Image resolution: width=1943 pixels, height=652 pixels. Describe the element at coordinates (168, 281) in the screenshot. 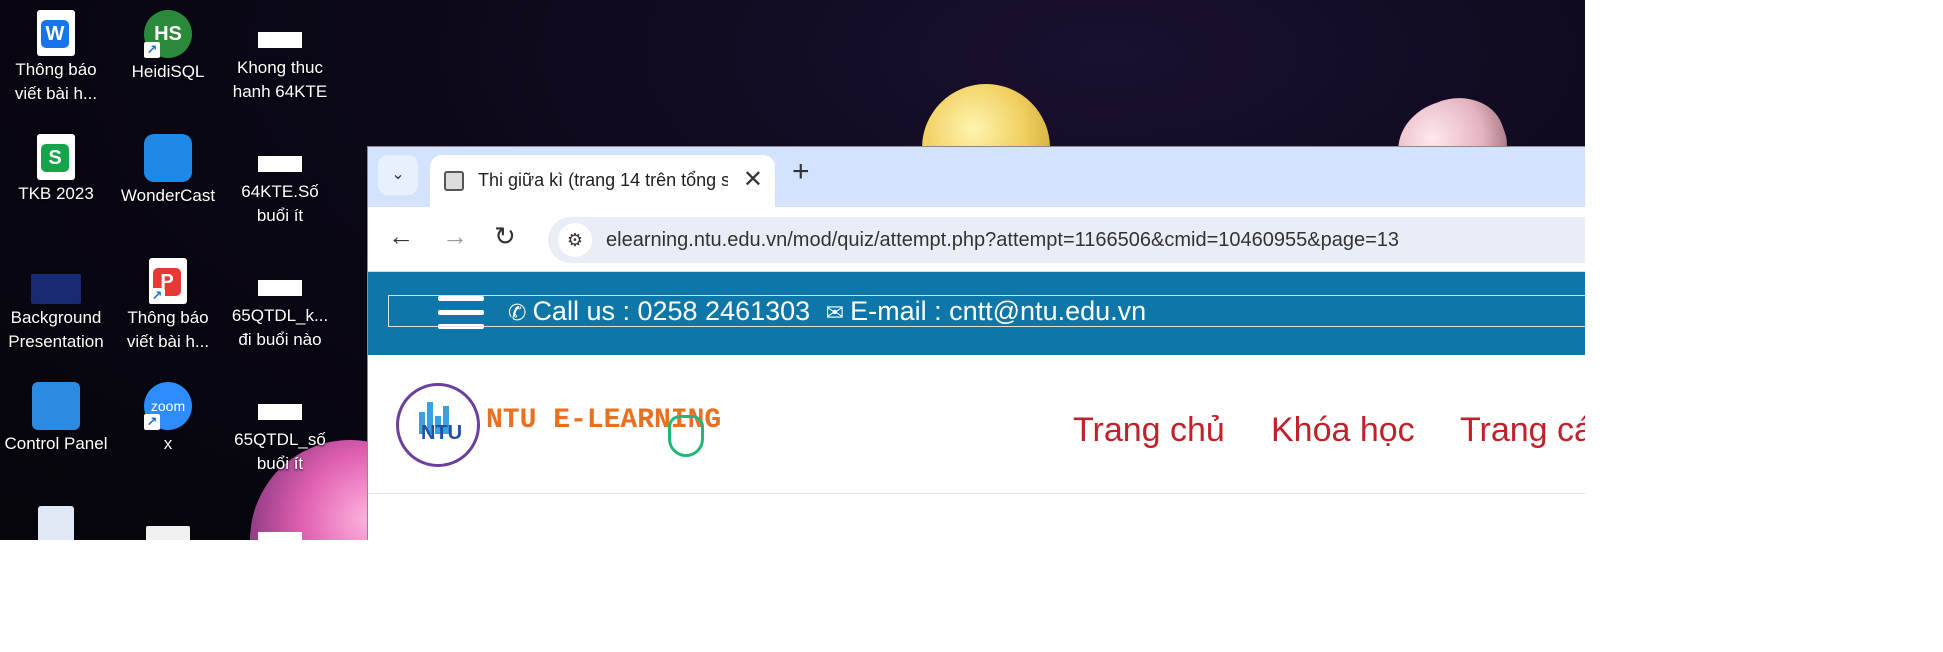

I see `pdf-doc-icon: P ↗` at that location.